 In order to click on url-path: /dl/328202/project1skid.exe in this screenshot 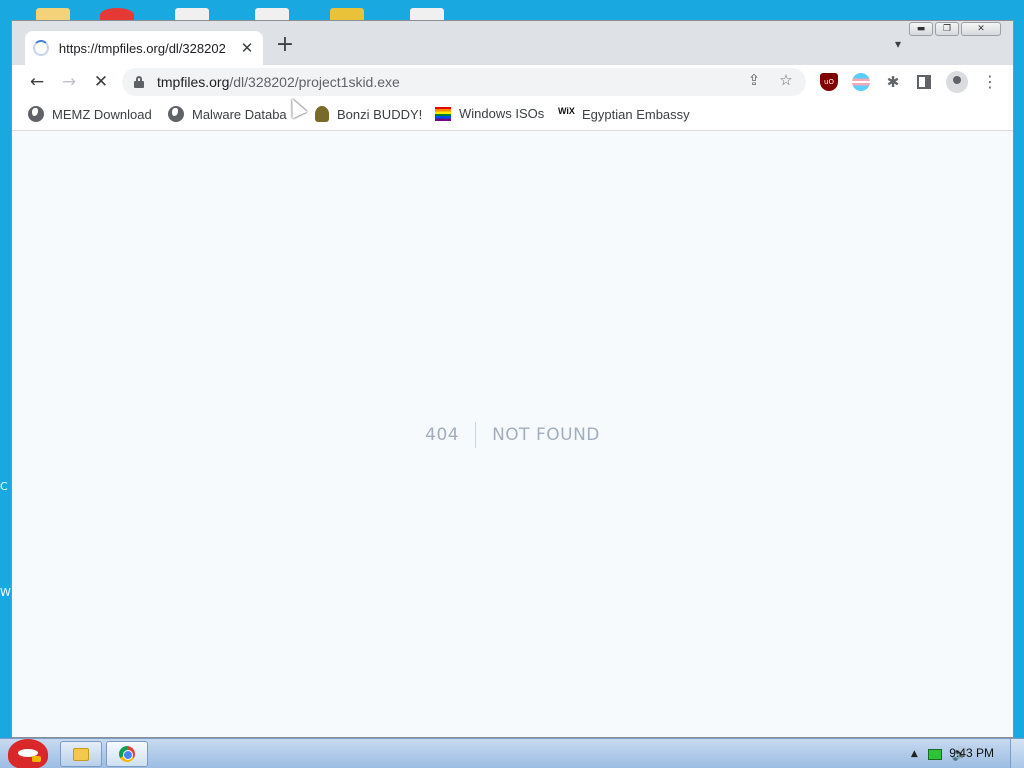, I will do `click(314, 82)`.